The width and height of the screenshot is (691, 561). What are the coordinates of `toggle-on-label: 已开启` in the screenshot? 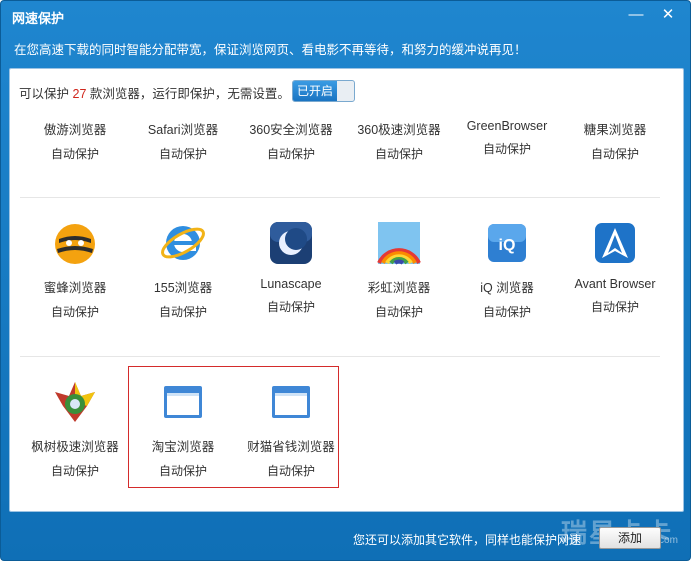 It's located at (315, 91).